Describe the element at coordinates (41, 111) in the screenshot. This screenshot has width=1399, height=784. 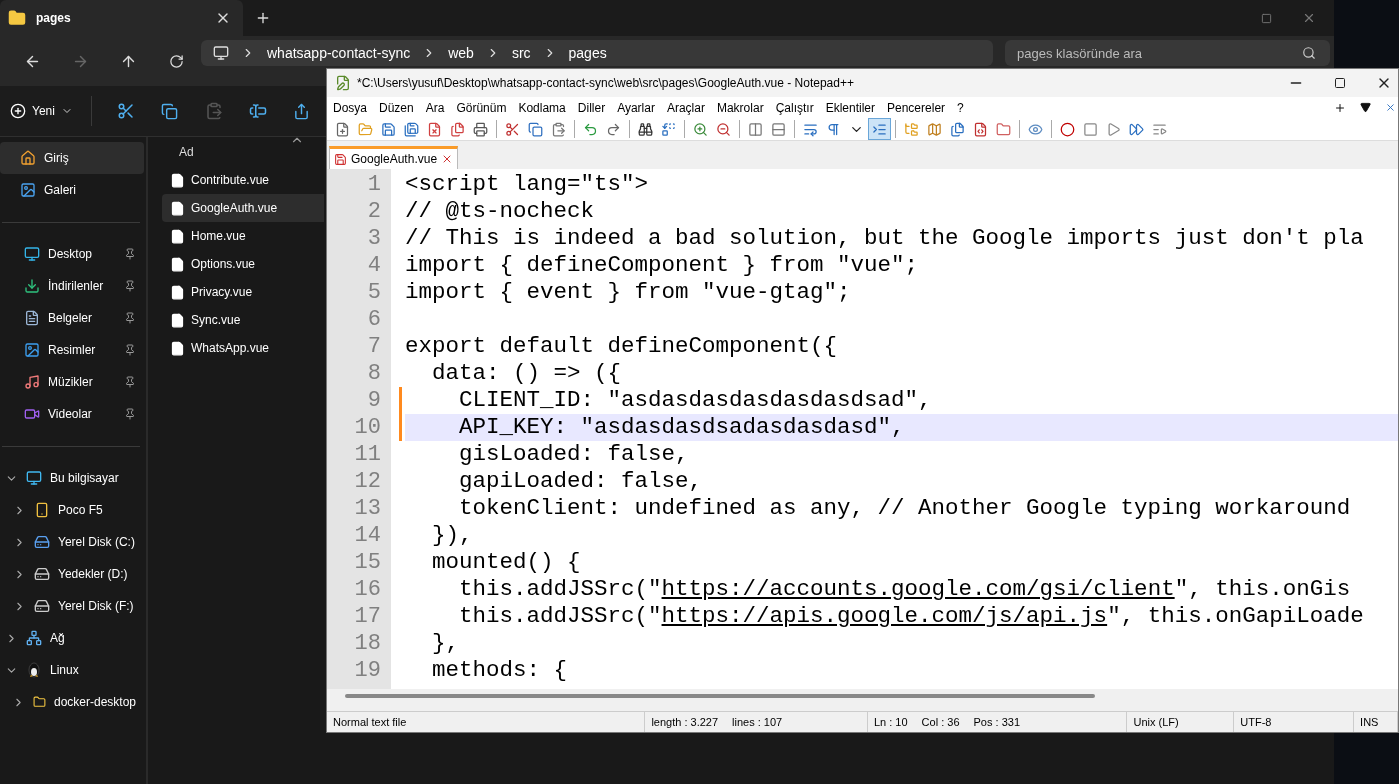
I see `new-button: Yeni` at that location.